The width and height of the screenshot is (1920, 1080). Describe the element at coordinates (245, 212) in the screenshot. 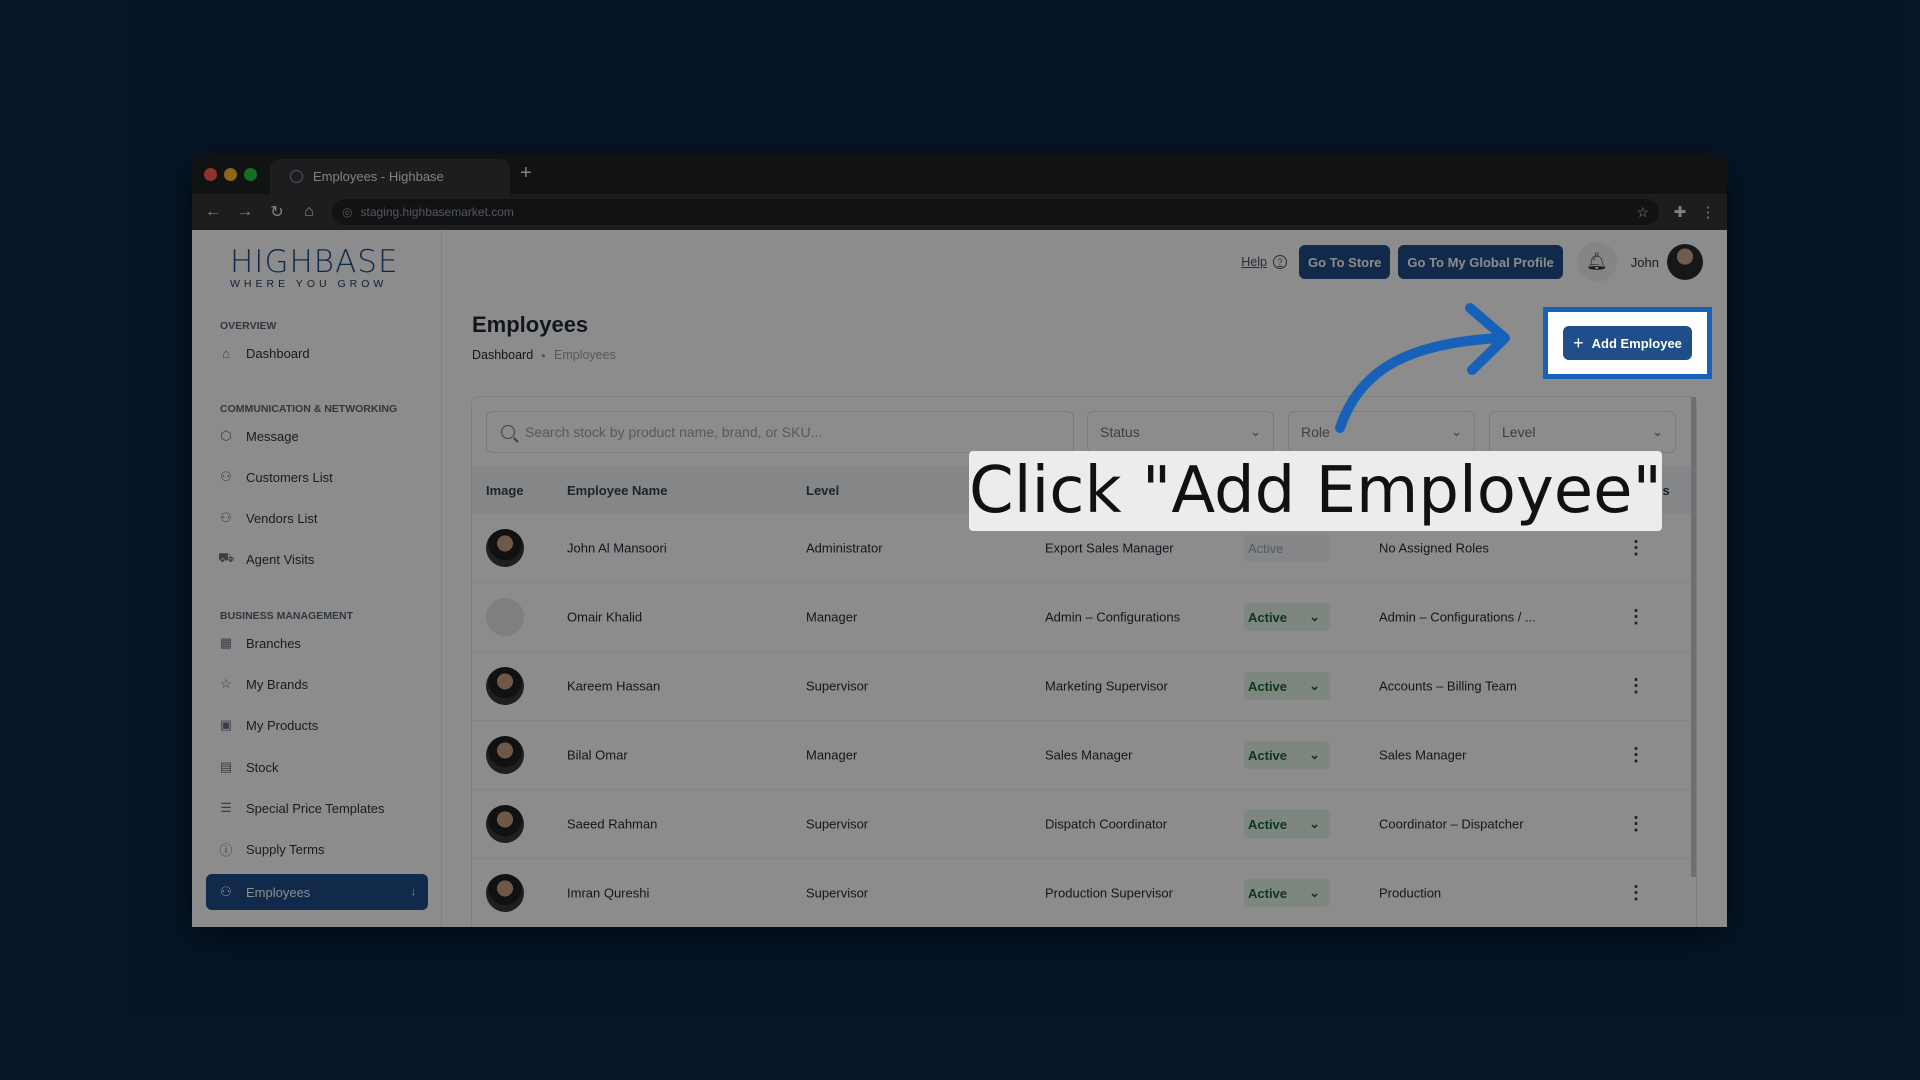

I see `forward-icon: →` at that location.